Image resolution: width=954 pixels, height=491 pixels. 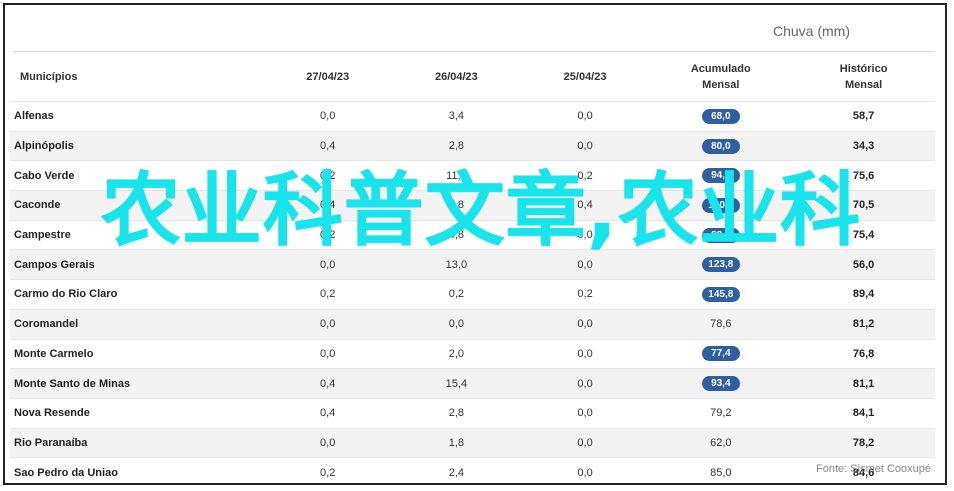 What do you see at coordinates (863, 69) in the screenshot?
I see `header-historico-line1: Histórico` at bounding box center [863, 69].